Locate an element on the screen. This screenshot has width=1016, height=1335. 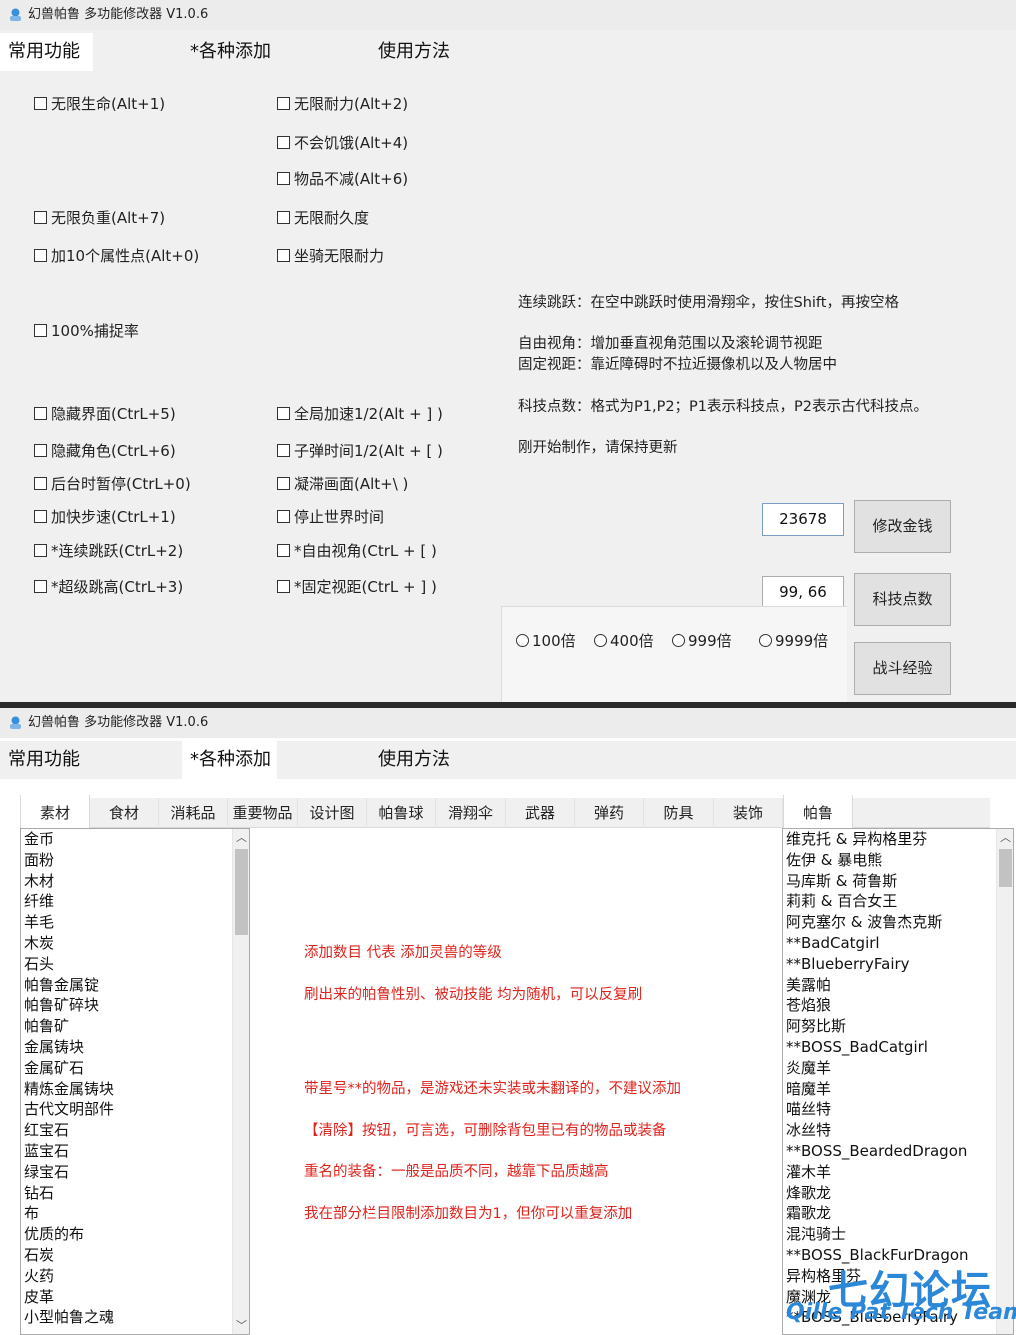
list-item: 喵丝特 is located at coordinates (898, 1109).